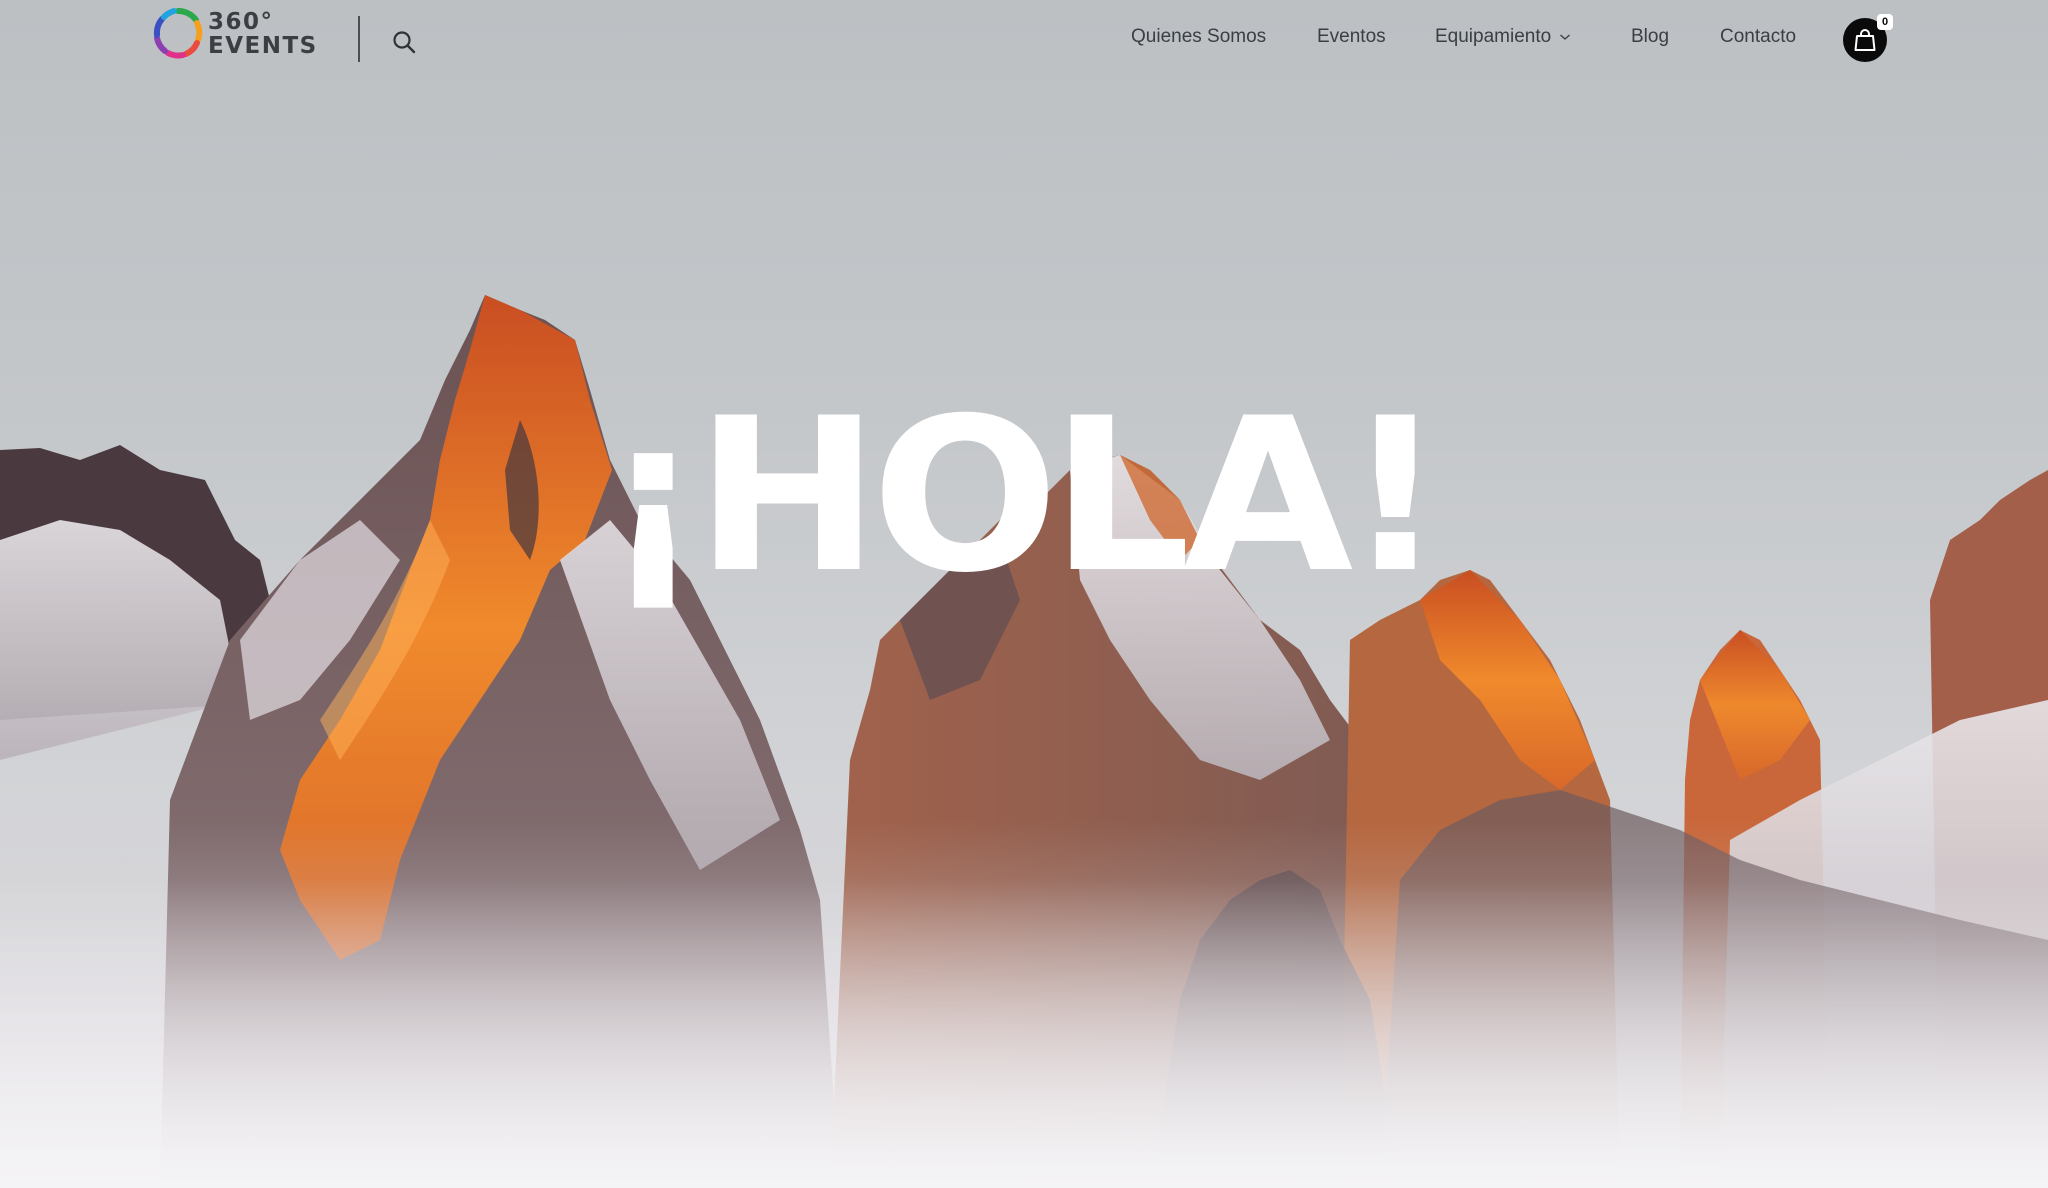 The image size is (2048, 1188). I want to click on search-button, so click(406, 44).